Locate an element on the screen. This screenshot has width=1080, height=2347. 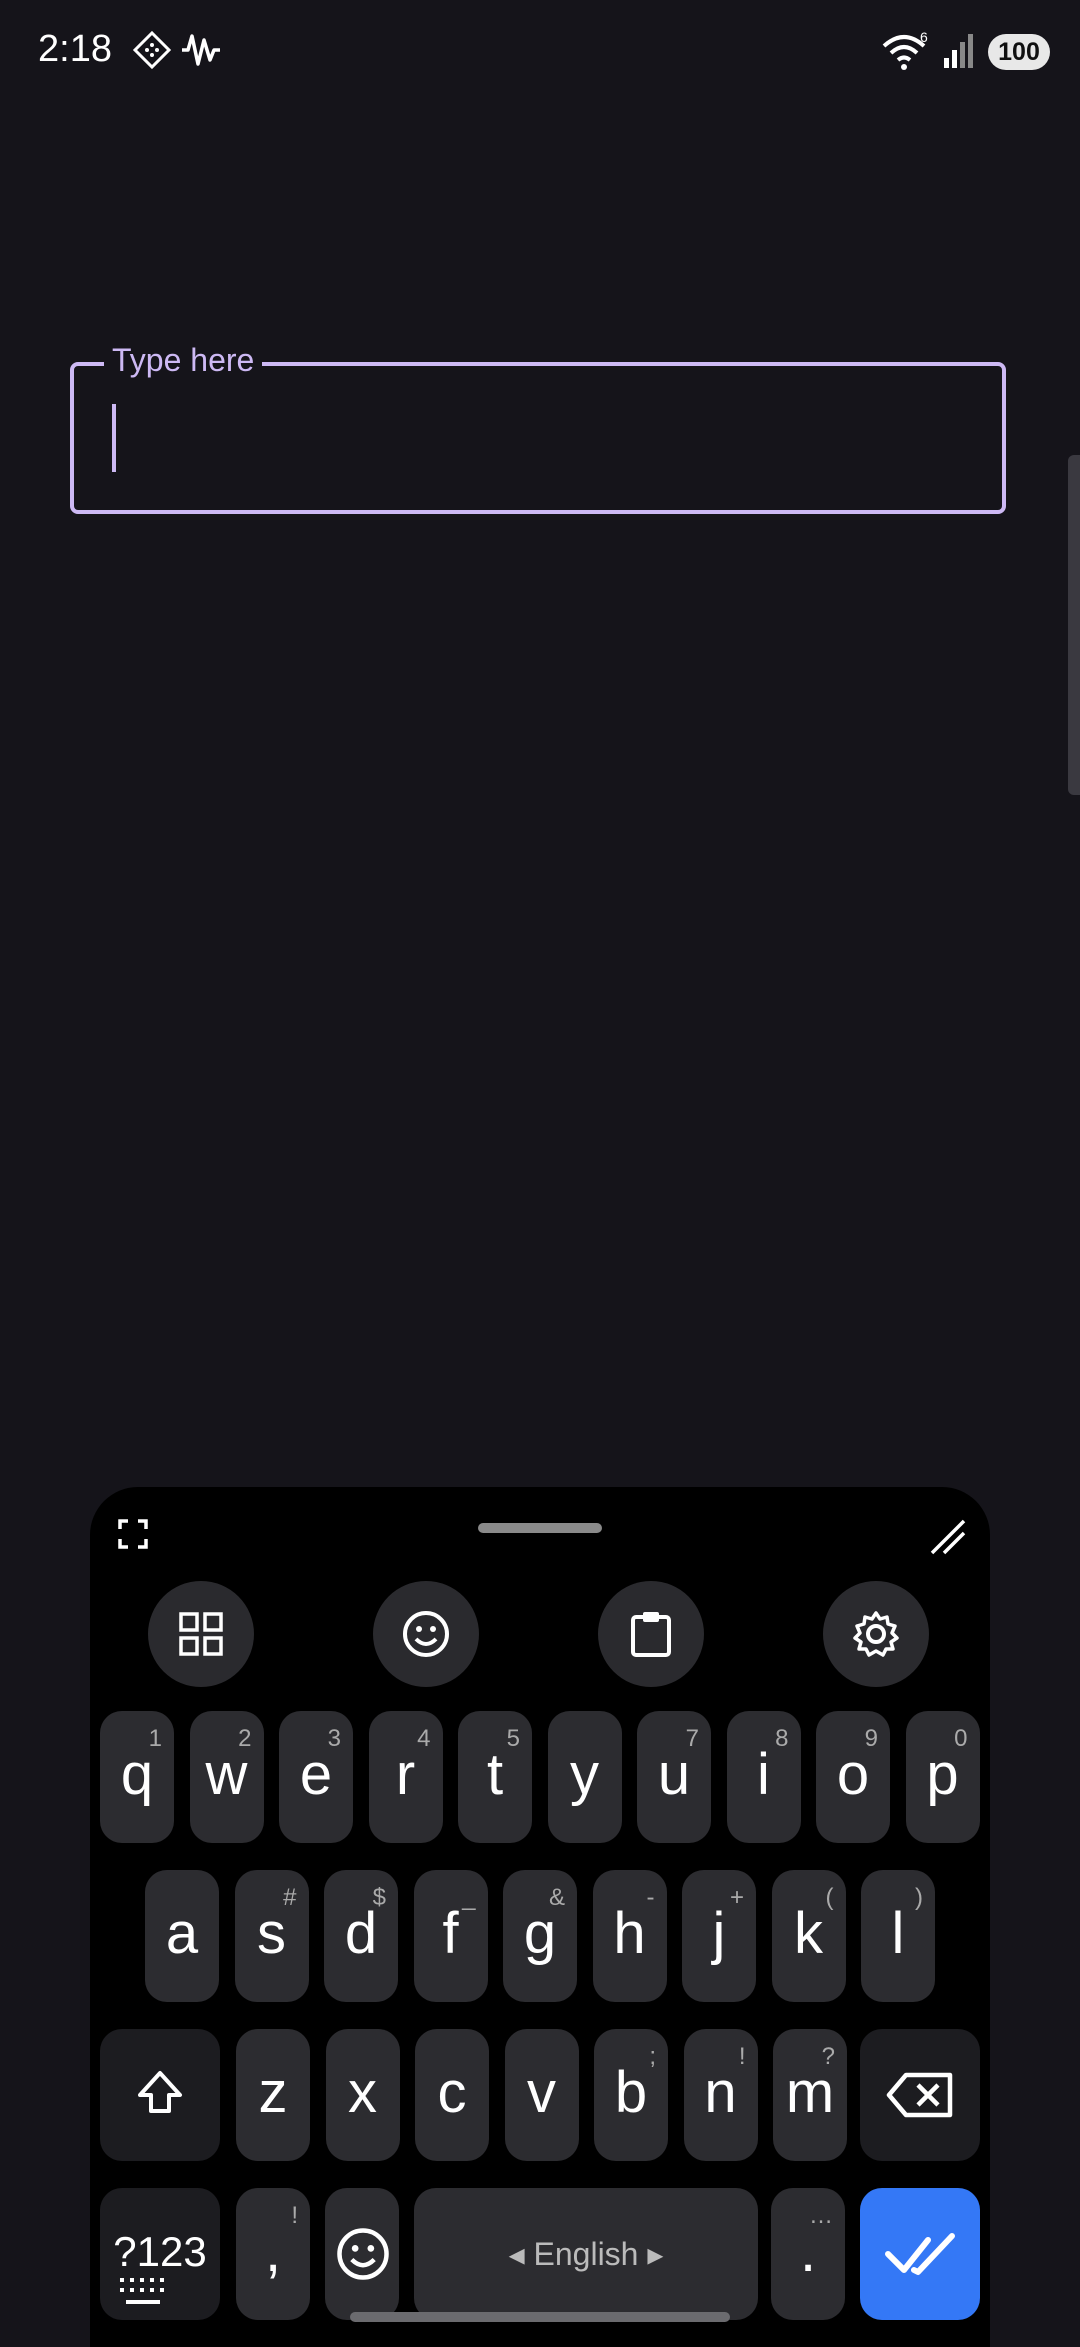
key-q: 1q is located at coordinates (137, 1777).